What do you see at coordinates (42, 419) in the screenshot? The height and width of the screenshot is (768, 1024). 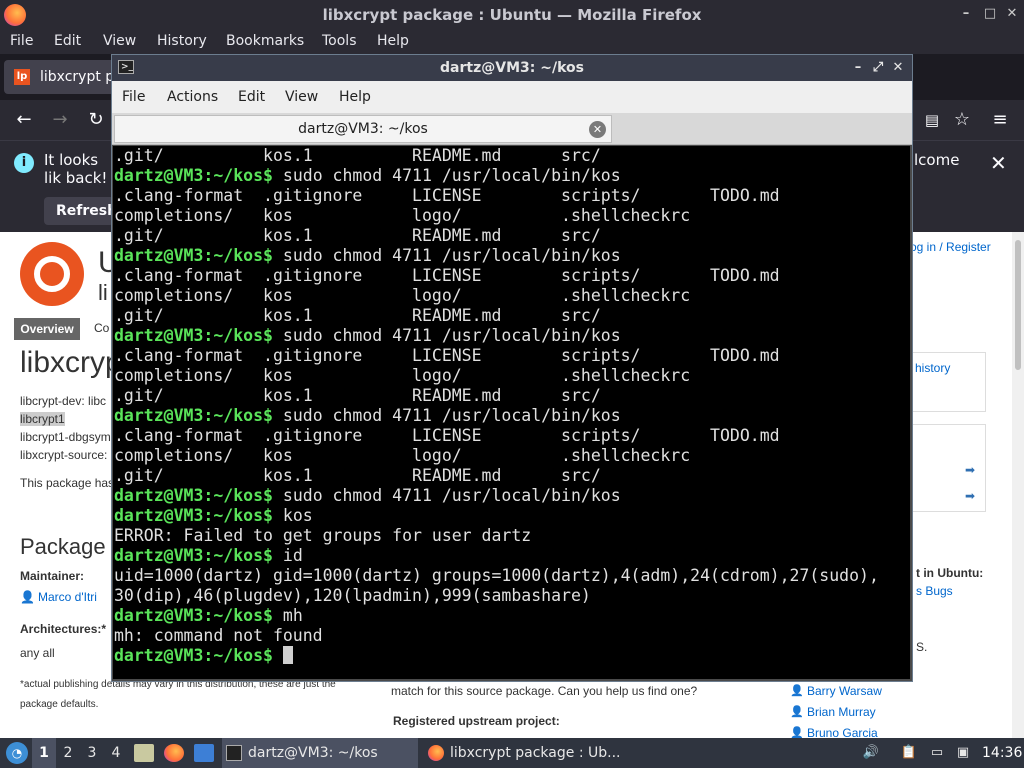 I see `binary-line-highlight: libcrypt1` at bounding box center [42, 419].